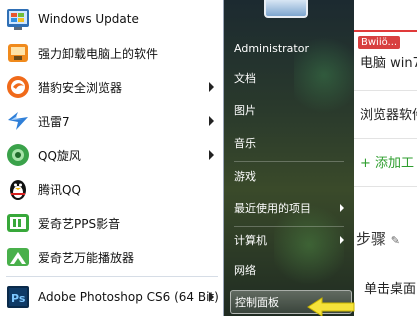  What do you see at coordinates (271, 48) in the screenshot?
I see `places-item-label: Administrator` at bounding box center [271, 48].